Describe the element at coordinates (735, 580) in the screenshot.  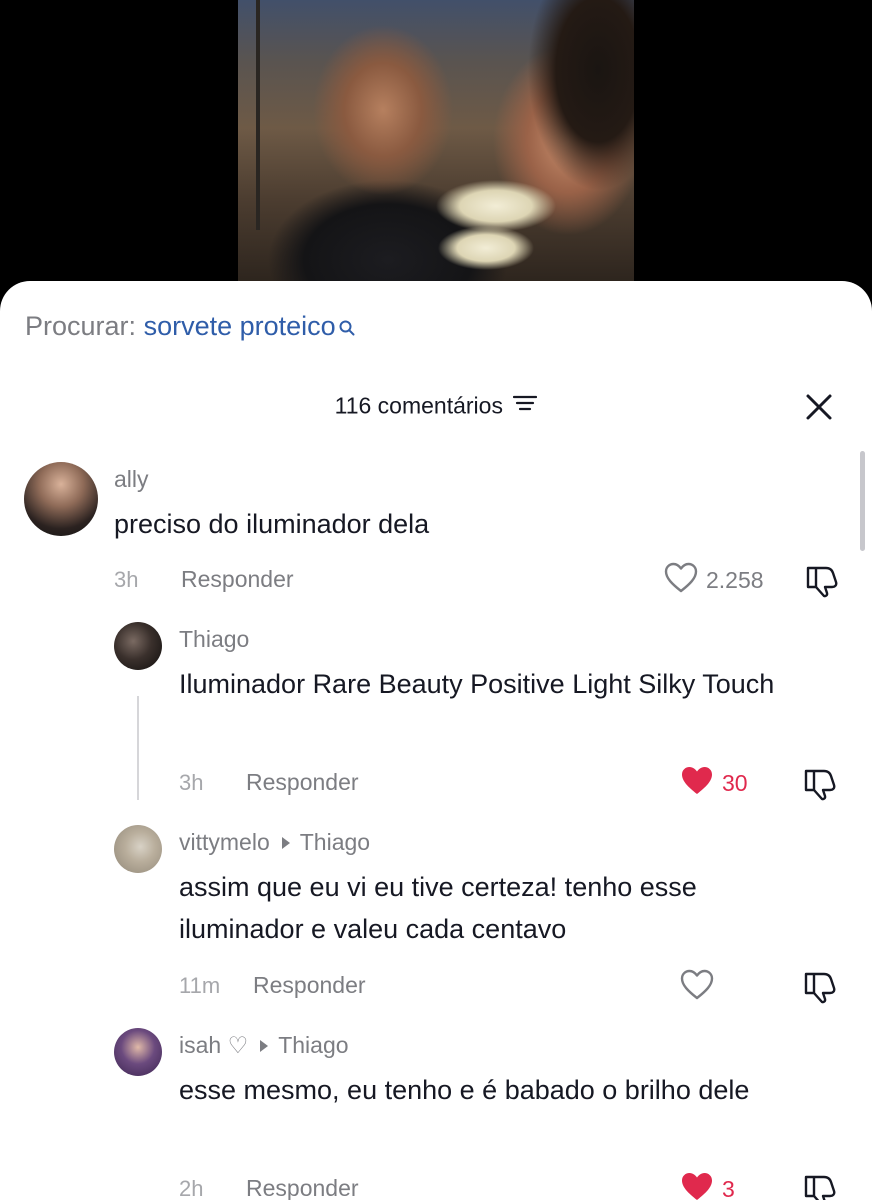
I see `like-count: 2.258` at that location.